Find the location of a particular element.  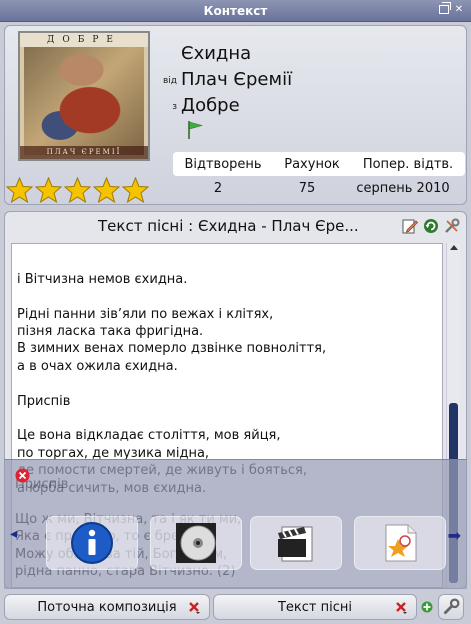

stats-header: Відтворень Рахунок Попер. відтв. is located at coordinates (319, 164).